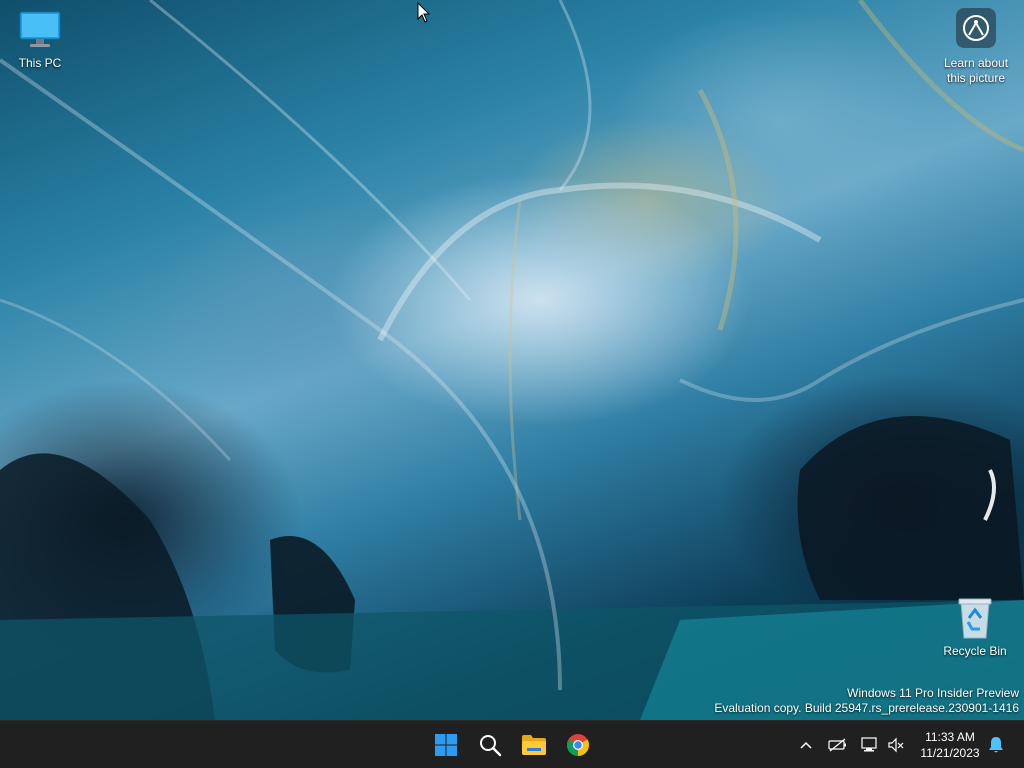  I want to click on network-status-button, so click(870, 745).